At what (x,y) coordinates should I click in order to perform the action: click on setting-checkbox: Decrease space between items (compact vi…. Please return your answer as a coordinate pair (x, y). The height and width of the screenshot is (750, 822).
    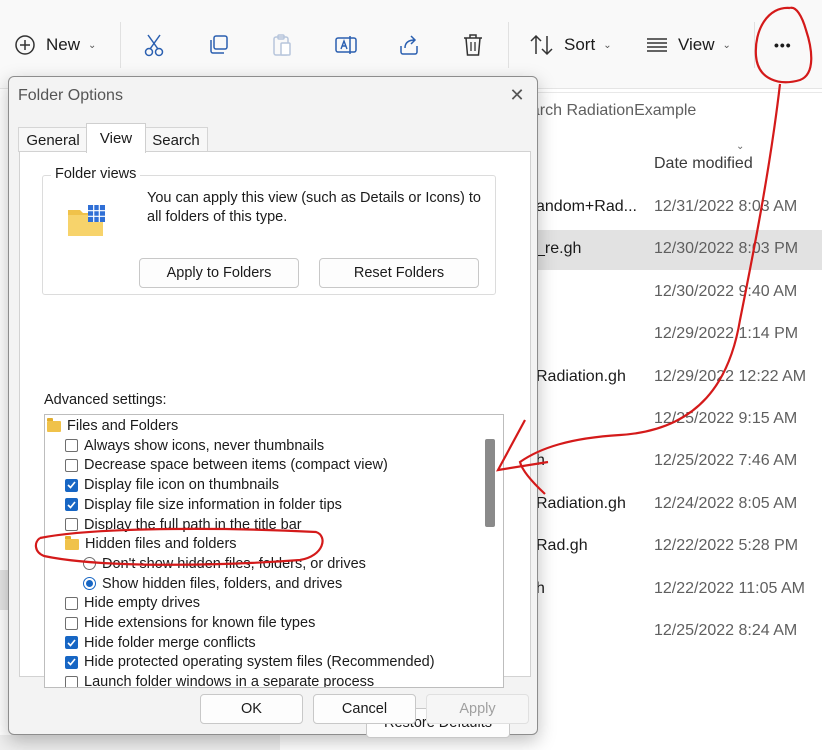
    Looking at the image, I should click on (226, 465).